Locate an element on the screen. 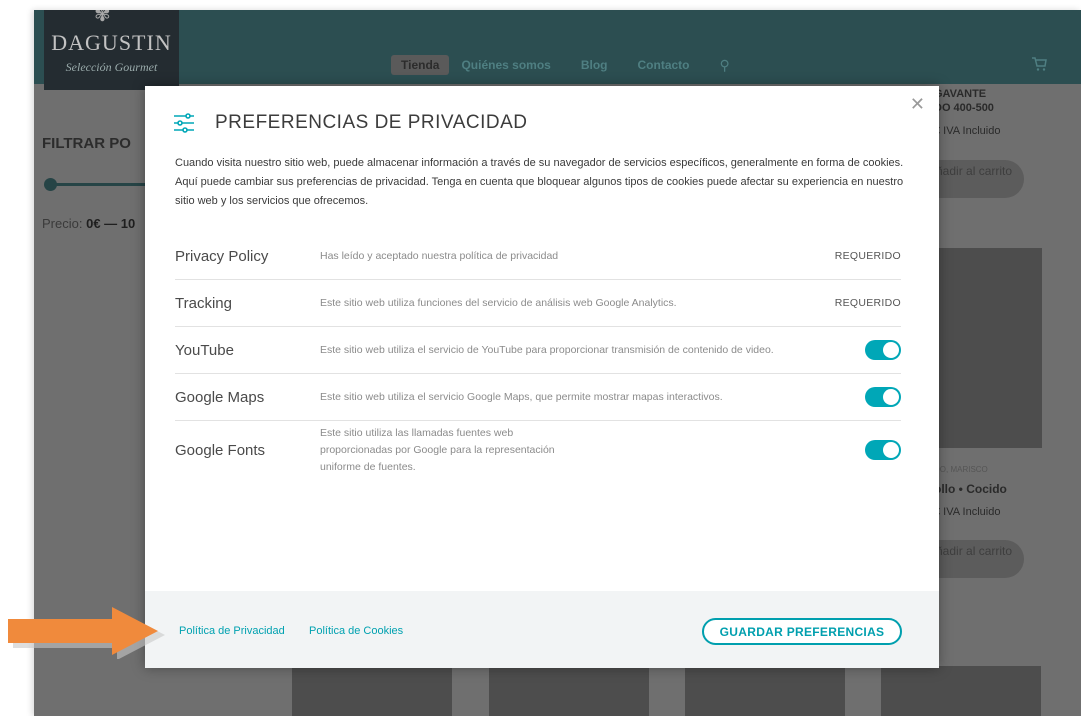  logo-emblem-icon: ✾ is located at coordinates (102, 18).